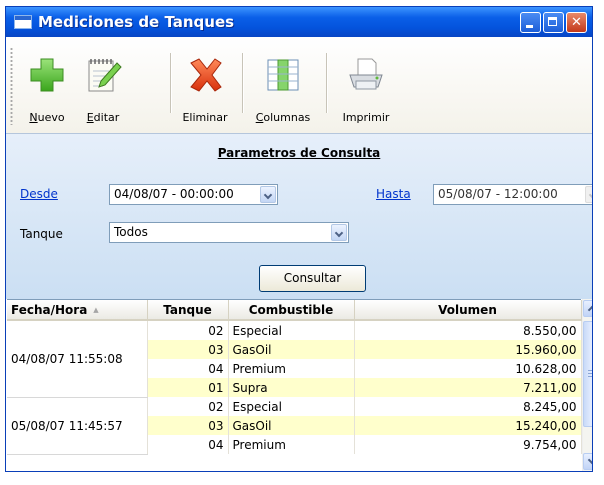 This screenshot has width=604, height=485. Describe the element at coordinates (11, 86) in the screenshot. I see `toolbar-grip` at that location.